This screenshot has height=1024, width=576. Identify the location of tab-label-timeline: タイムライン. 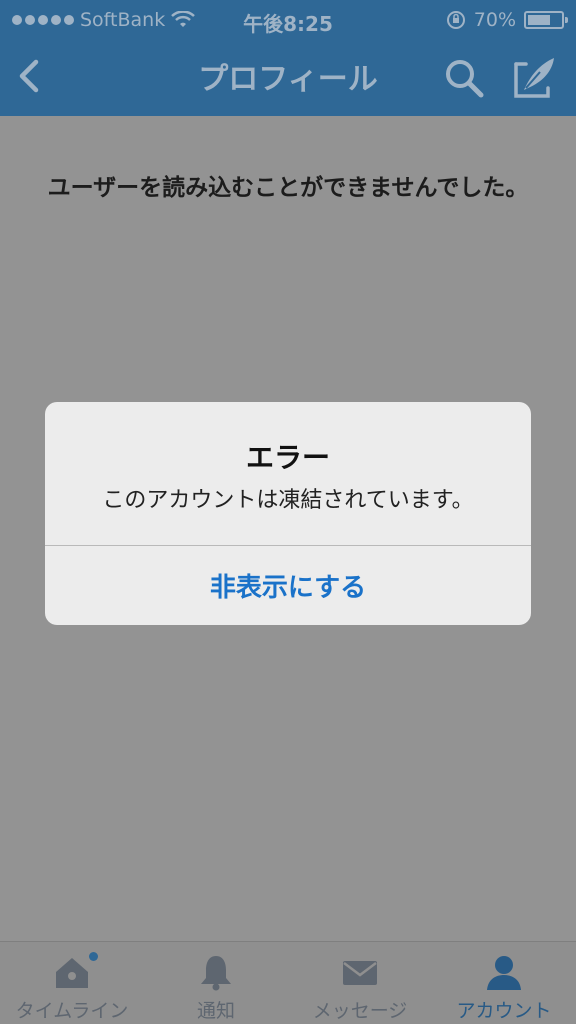
(72, 1011).